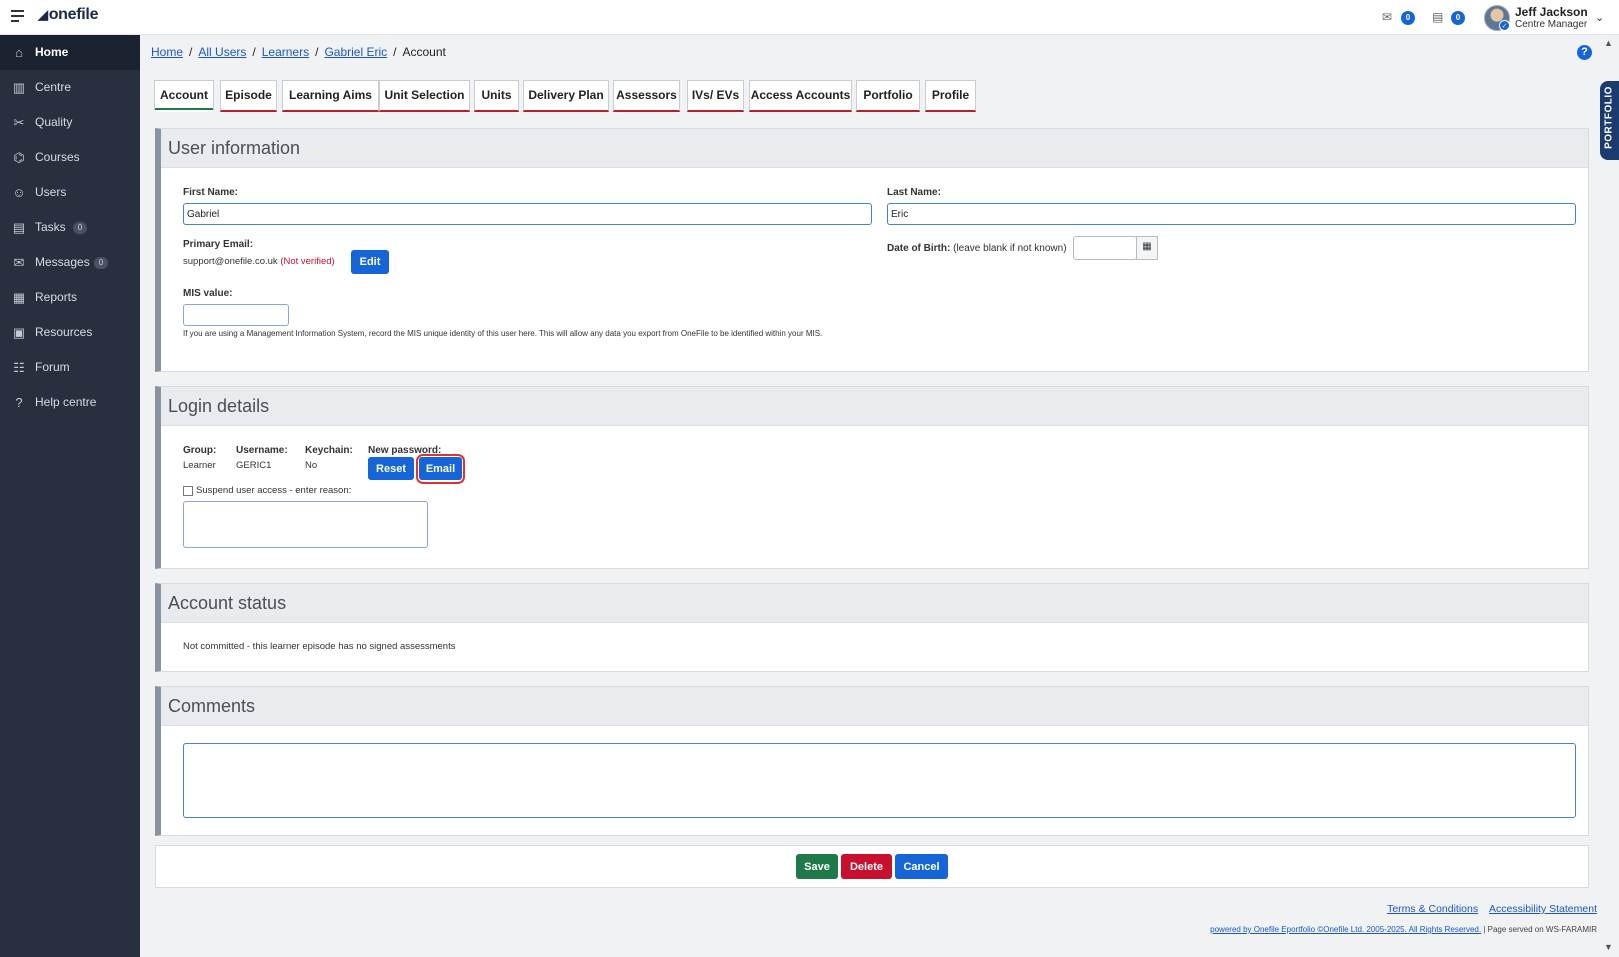 The height and width of the screenshot is (957, 1619). Describe the element at coordinates (307, 261) in the screenshot. I see `email-status: (Not verified)` at that location.